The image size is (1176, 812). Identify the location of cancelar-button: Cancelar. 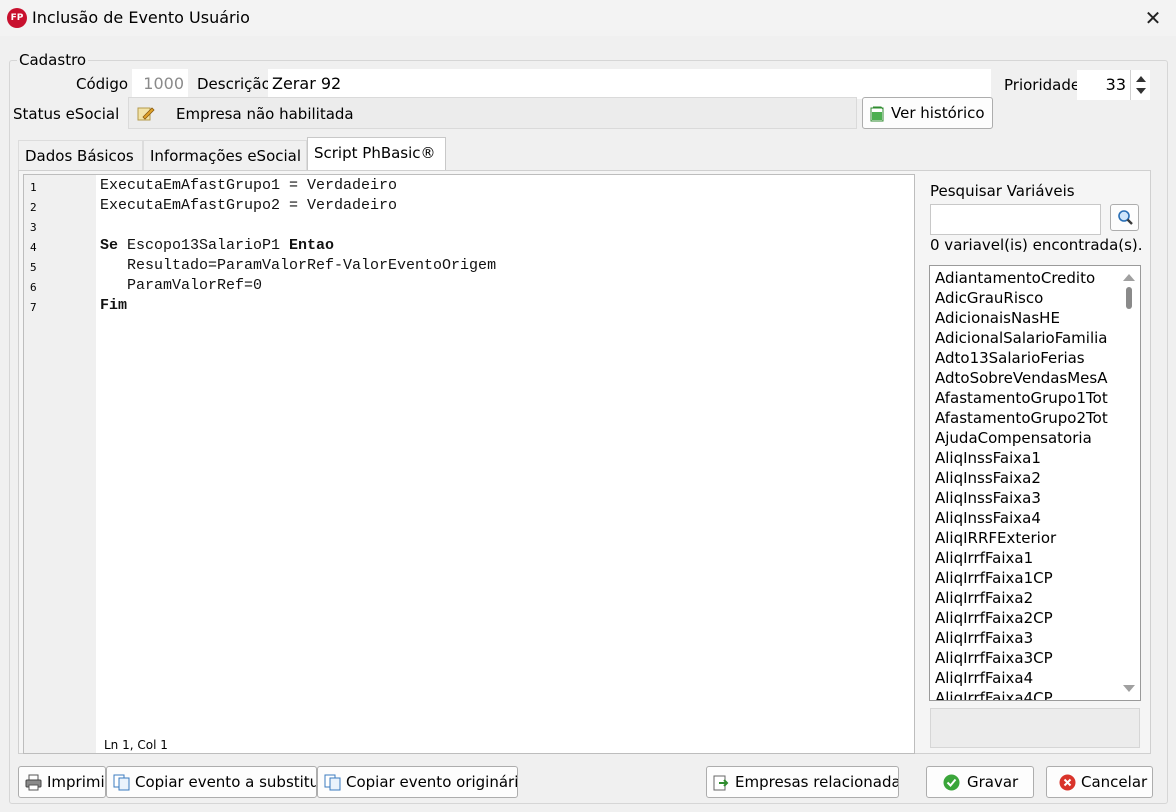
(1099, 782).